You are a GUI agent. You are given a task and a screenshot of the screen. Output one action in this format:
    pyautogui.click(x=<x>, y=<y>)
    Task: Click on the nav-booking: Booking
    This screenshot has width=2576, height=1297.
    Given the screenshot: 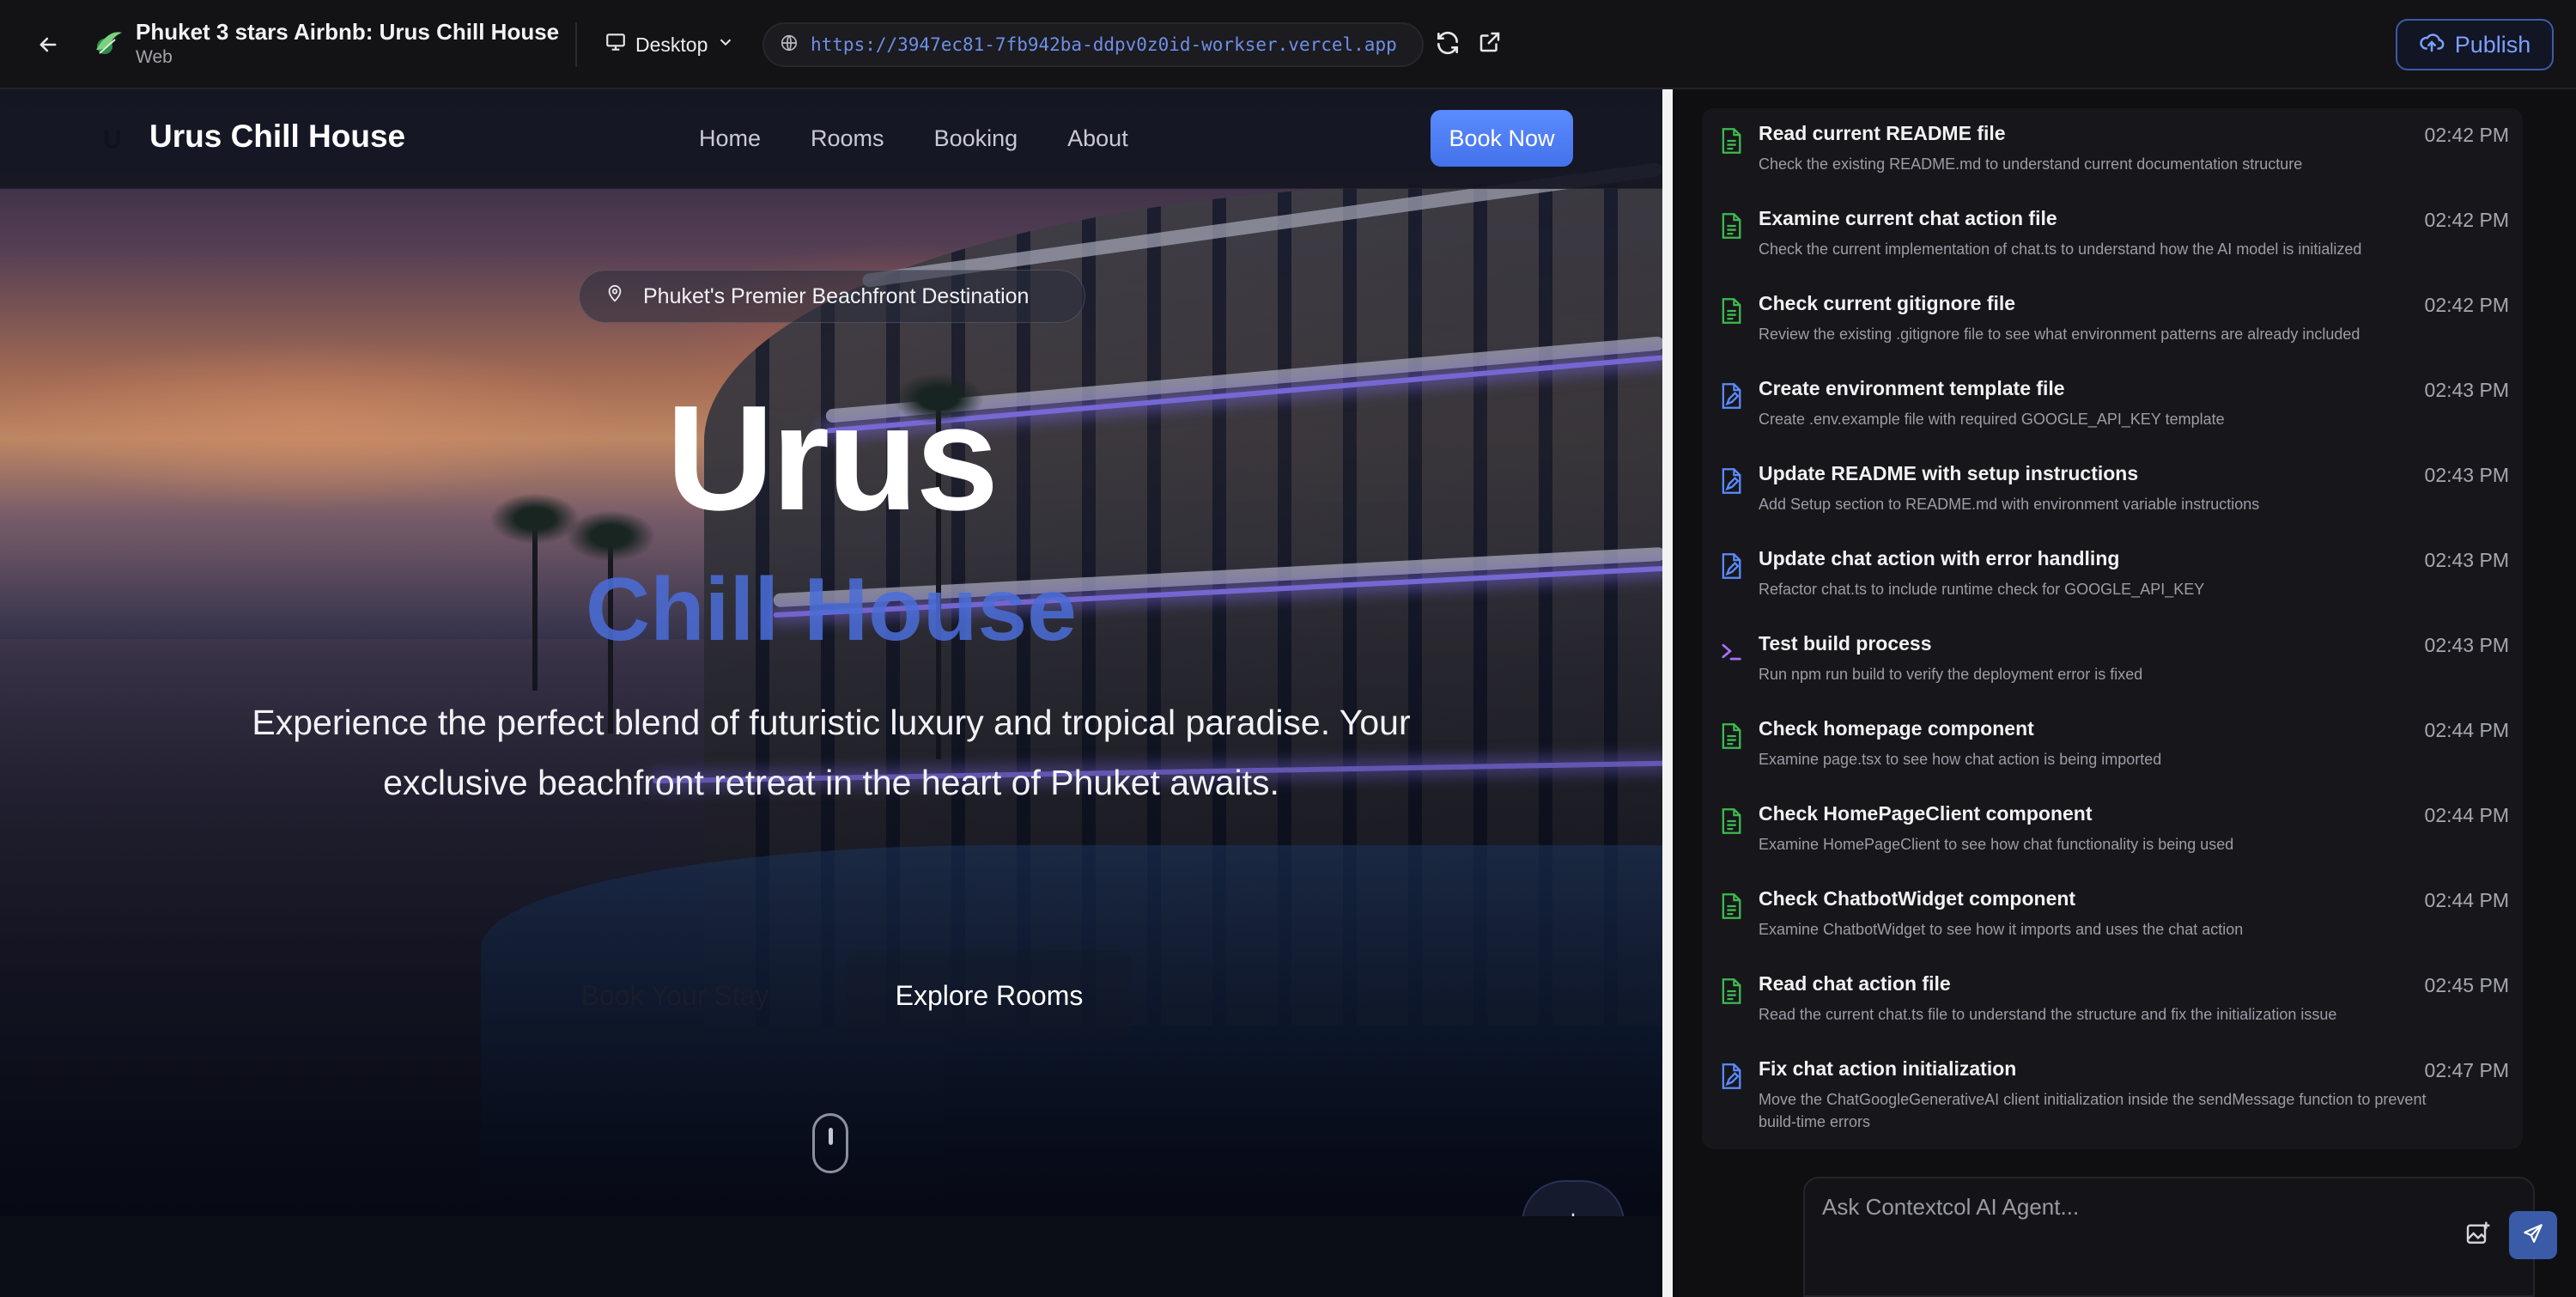 What is the action you would take?
    pyautogui.click(x=976, y=138)
    